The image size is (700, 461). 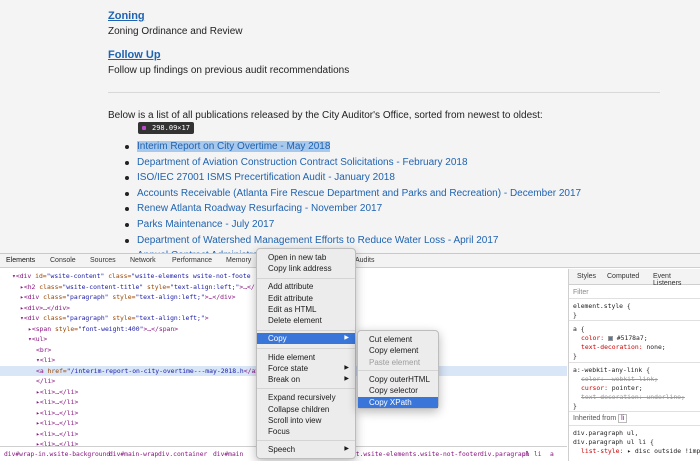 I want to click on inherited-element-badge: li, so click(x=623, y=418).